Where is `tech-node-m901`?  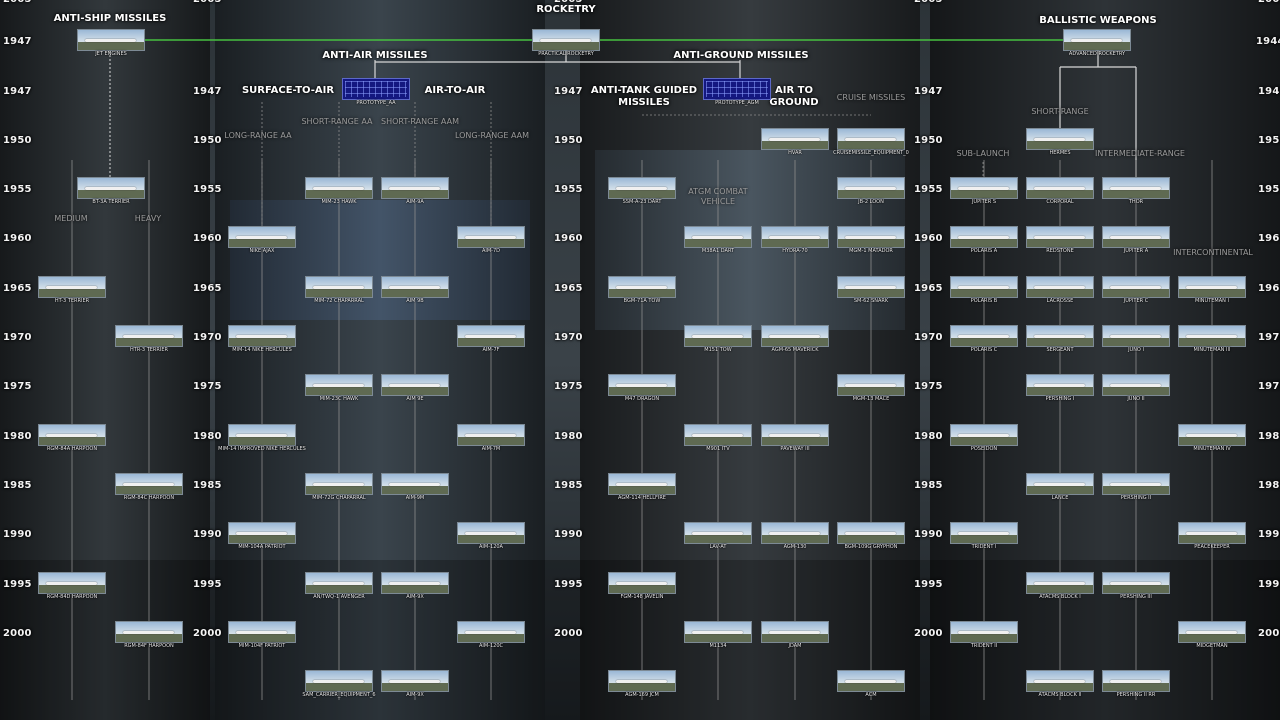
tech-node-m901 is located at coordinates (718, 435).